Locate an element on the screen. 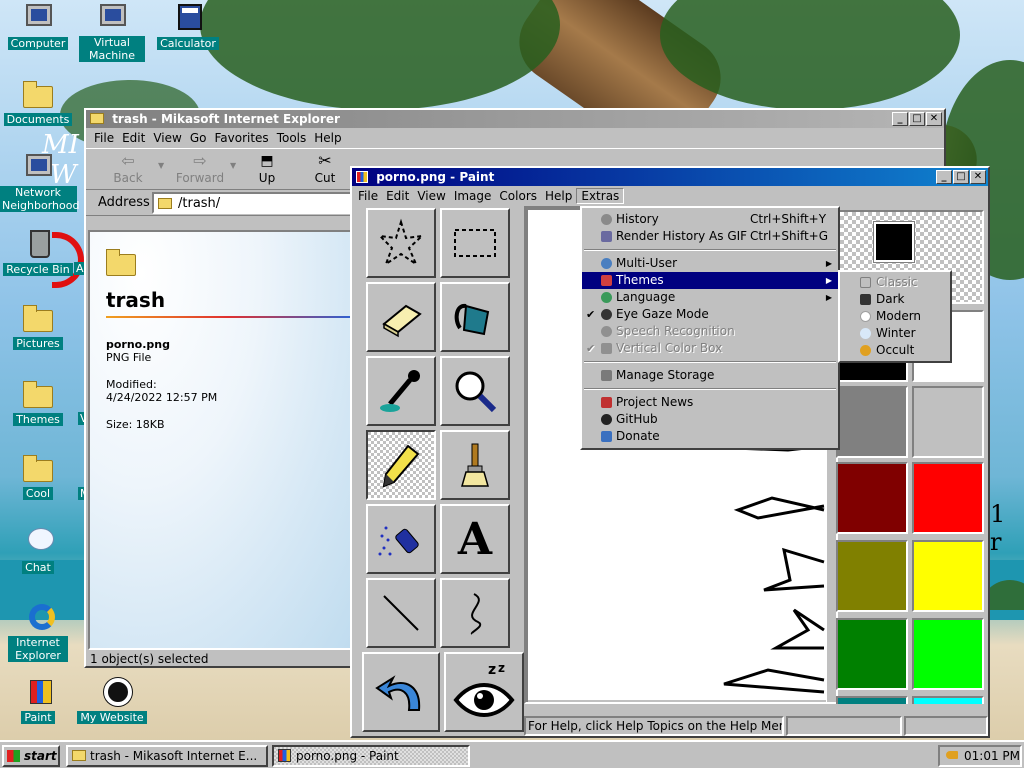 Image resolution: width=1024 pixels, height=768 pixels. desktop-icon-network: Network Neighborhood is located at coordinates (39, 182).